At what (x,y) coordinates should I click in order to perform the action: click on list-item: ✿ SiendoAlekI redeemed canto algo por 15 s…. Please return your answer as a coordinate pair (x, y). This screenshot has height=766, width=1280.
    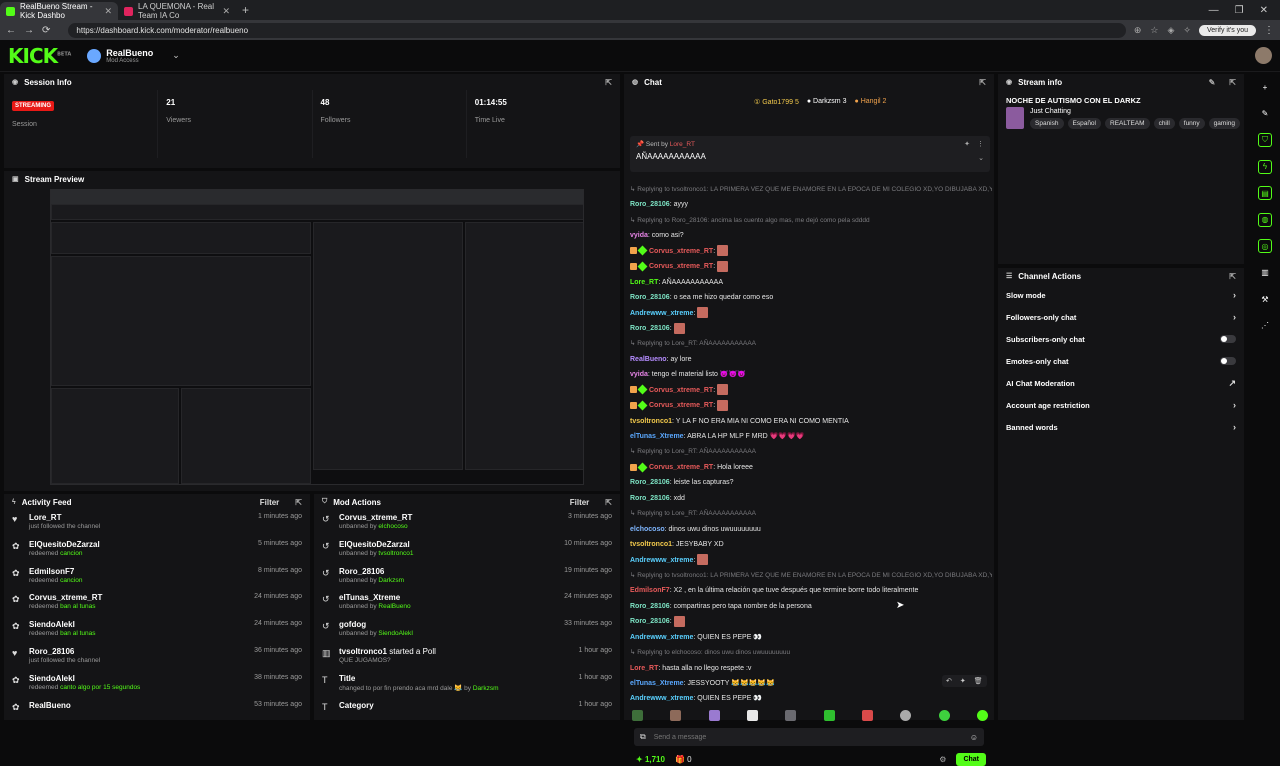
    Looking at the image, I should click on (157, 684).